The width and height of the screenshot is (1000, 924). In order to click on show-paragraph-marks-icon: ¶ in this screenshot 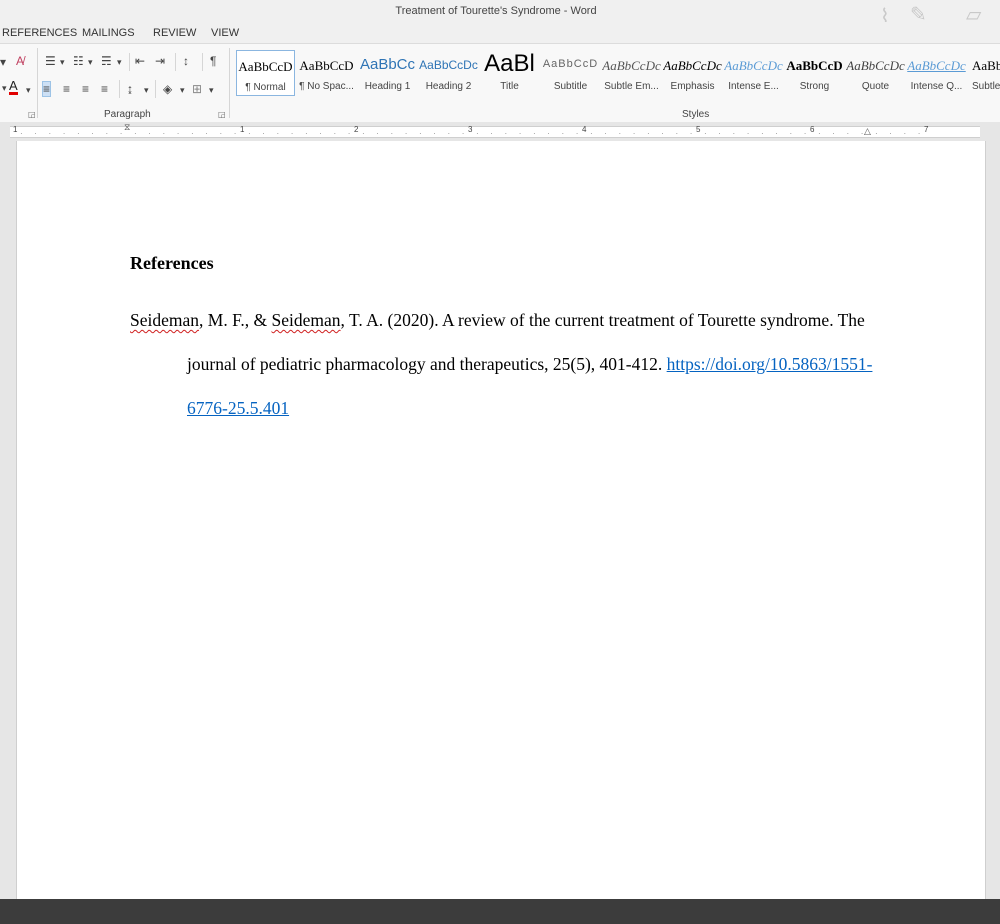, I will do `click(213, 61)`.